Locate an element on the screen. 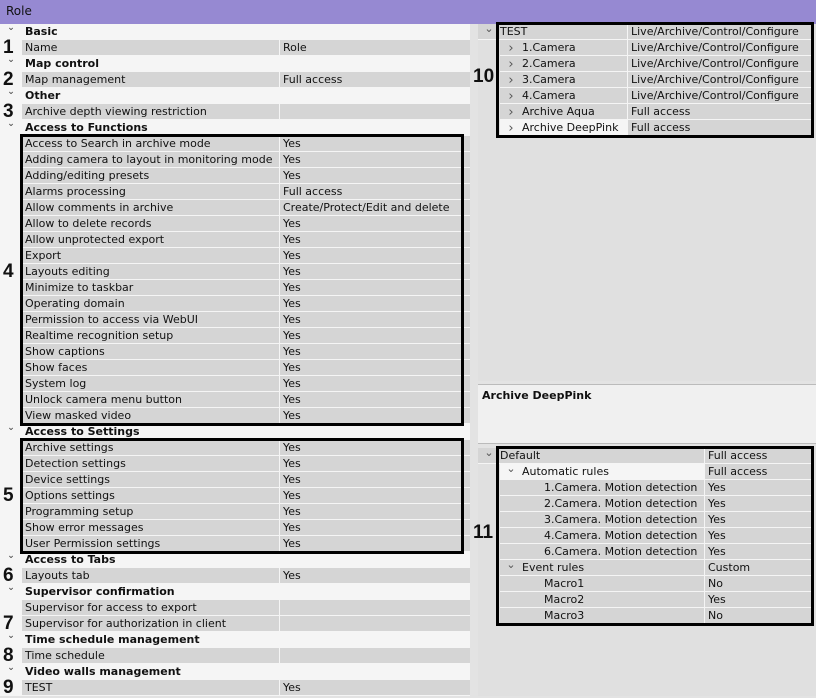 The width and height of the screenshot is (816, 698). tree-row: Macro2 Yes is located at coordinates (656, 600).